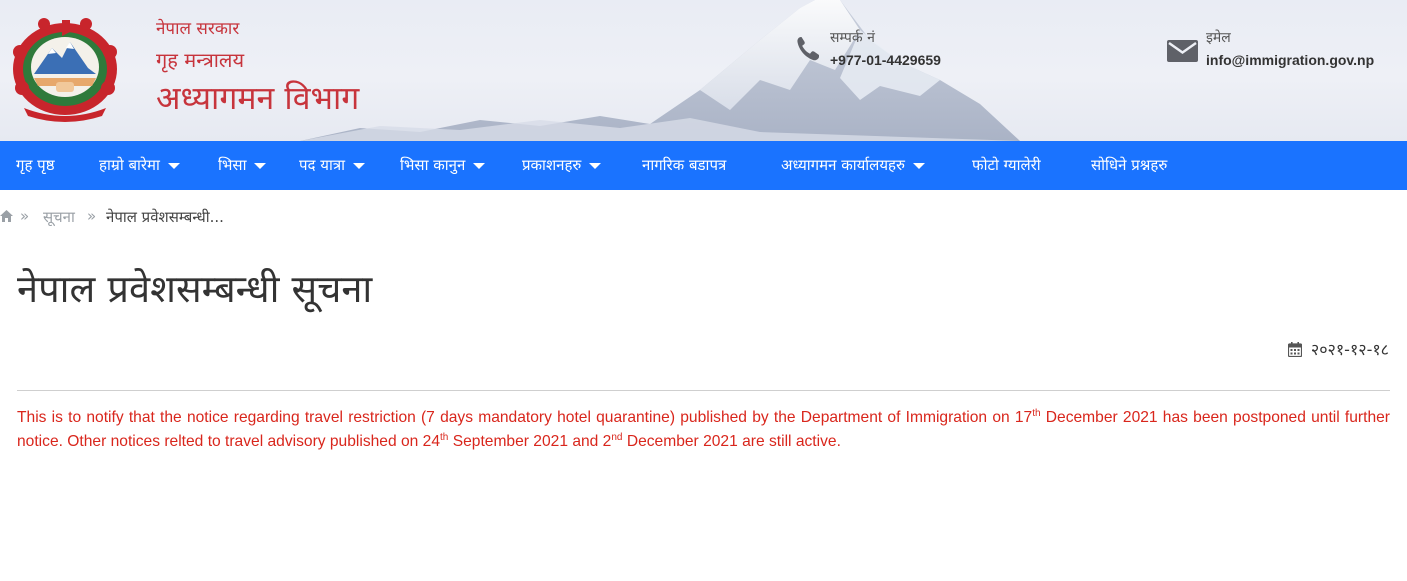 This screenshot has height=581, width=1407. What do you see at coordinates (731, 441) in the screenshot?
I see `notice-text-part: December 2021 are still active.` at bounding box center [731, 441].